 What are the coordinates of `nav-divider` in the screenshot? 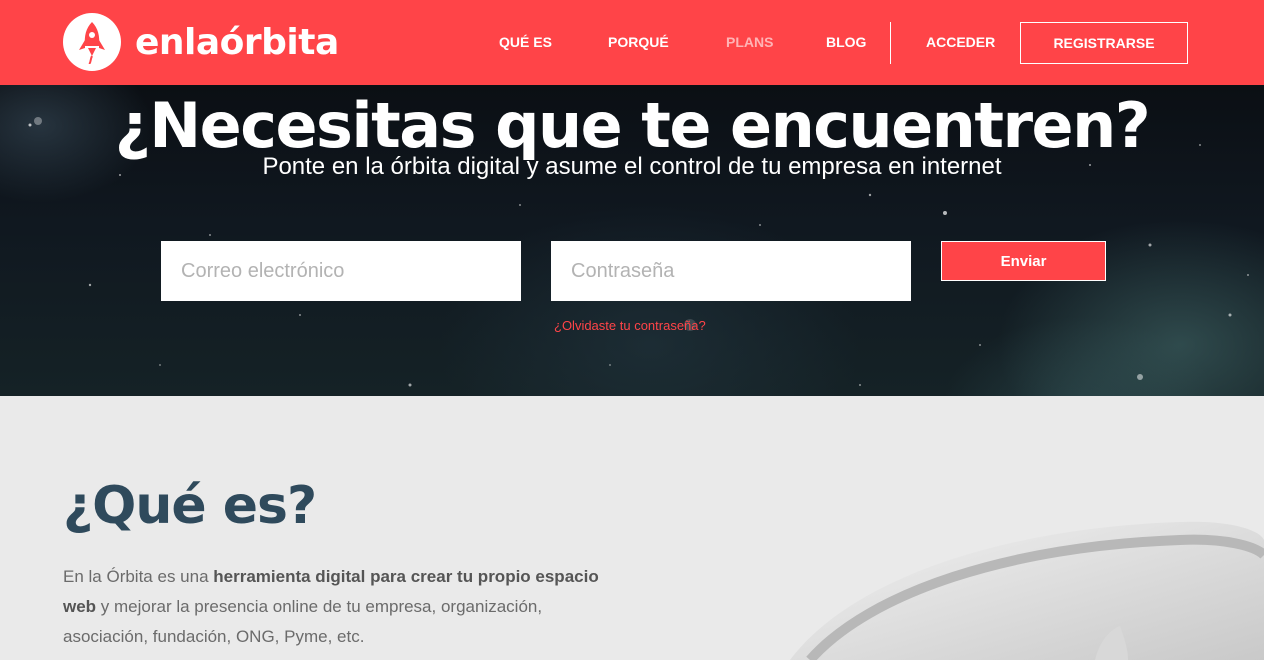 It's located at (890, 43).